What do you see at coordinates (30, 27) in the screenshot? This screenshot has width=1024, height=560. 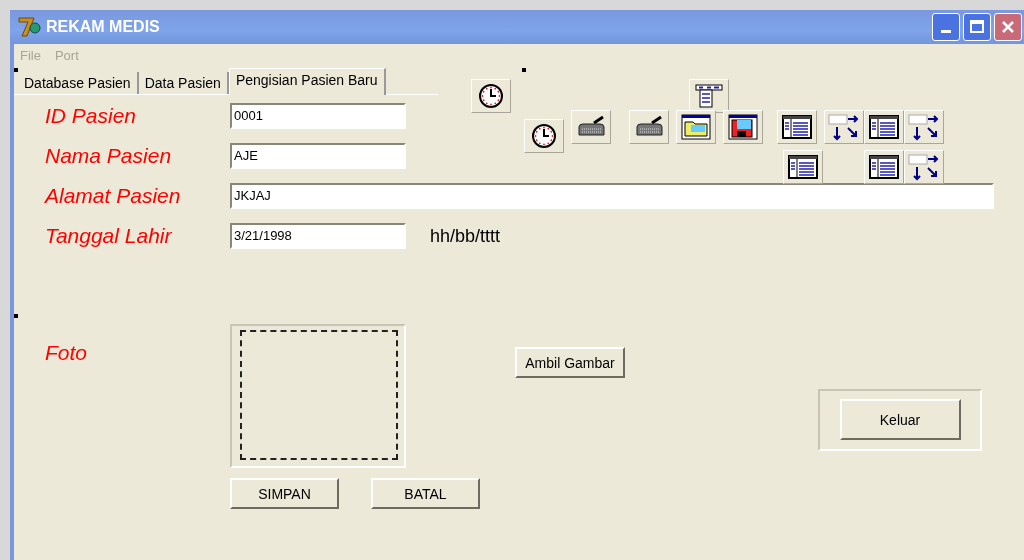 I see `app-icon` at bounding box center [30, 27].